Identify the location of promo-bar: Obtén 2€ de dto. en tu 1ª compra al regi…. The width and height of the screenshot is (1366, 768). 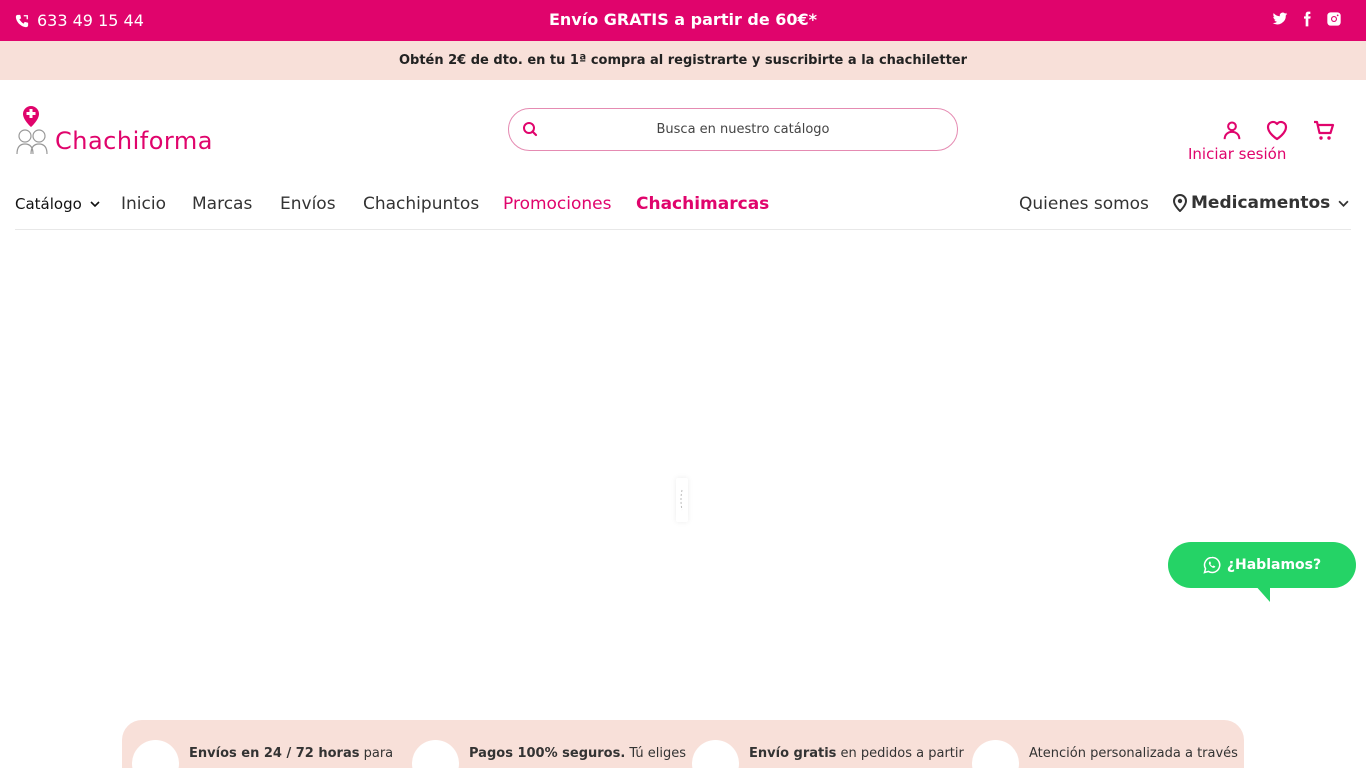
(683, 60).